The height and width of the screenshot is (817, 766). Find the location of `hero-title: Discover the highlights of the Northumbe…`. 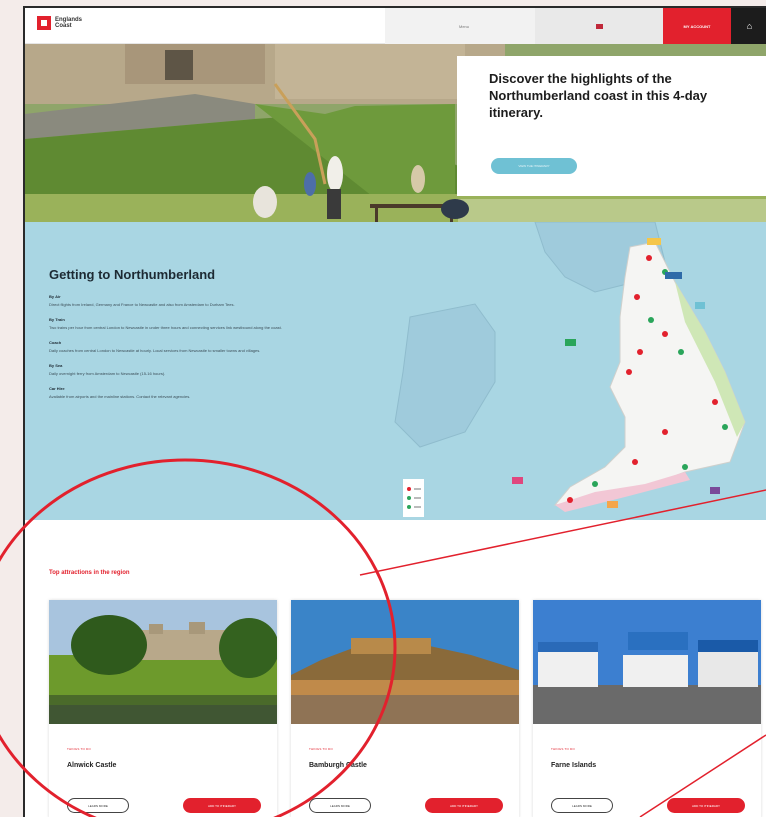

hero-title: Discover the highlights of the Northumbe… is located at coordinates (598, 95).